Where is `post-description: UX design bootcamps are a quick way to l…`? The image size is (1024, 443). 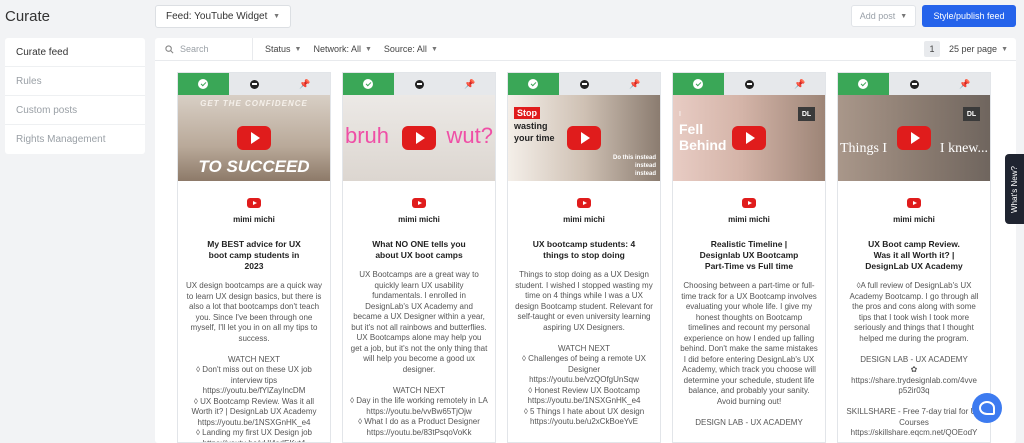
post-description: UX design bootcamps are a quick way to l… is located at coordinates (254, 362).